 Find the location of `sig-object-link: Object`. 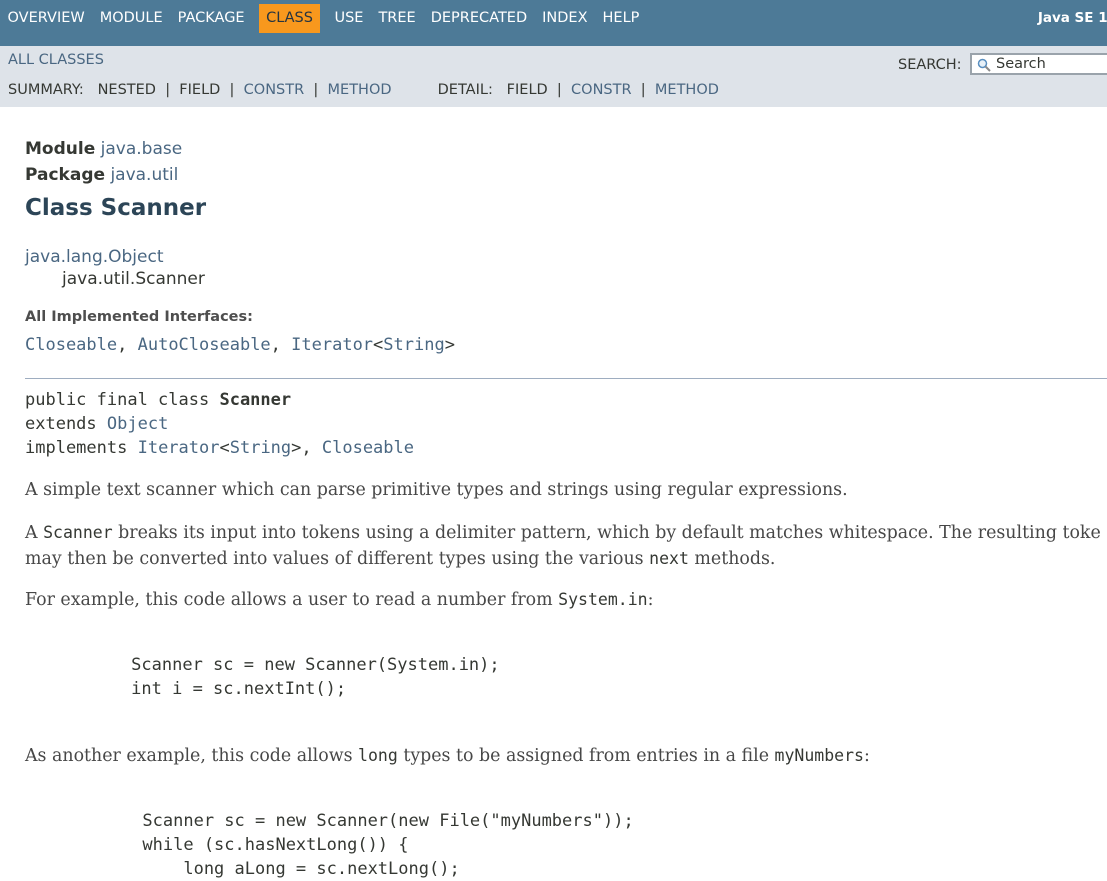

sig-object-link: Object is located at coordinates (137, 424).